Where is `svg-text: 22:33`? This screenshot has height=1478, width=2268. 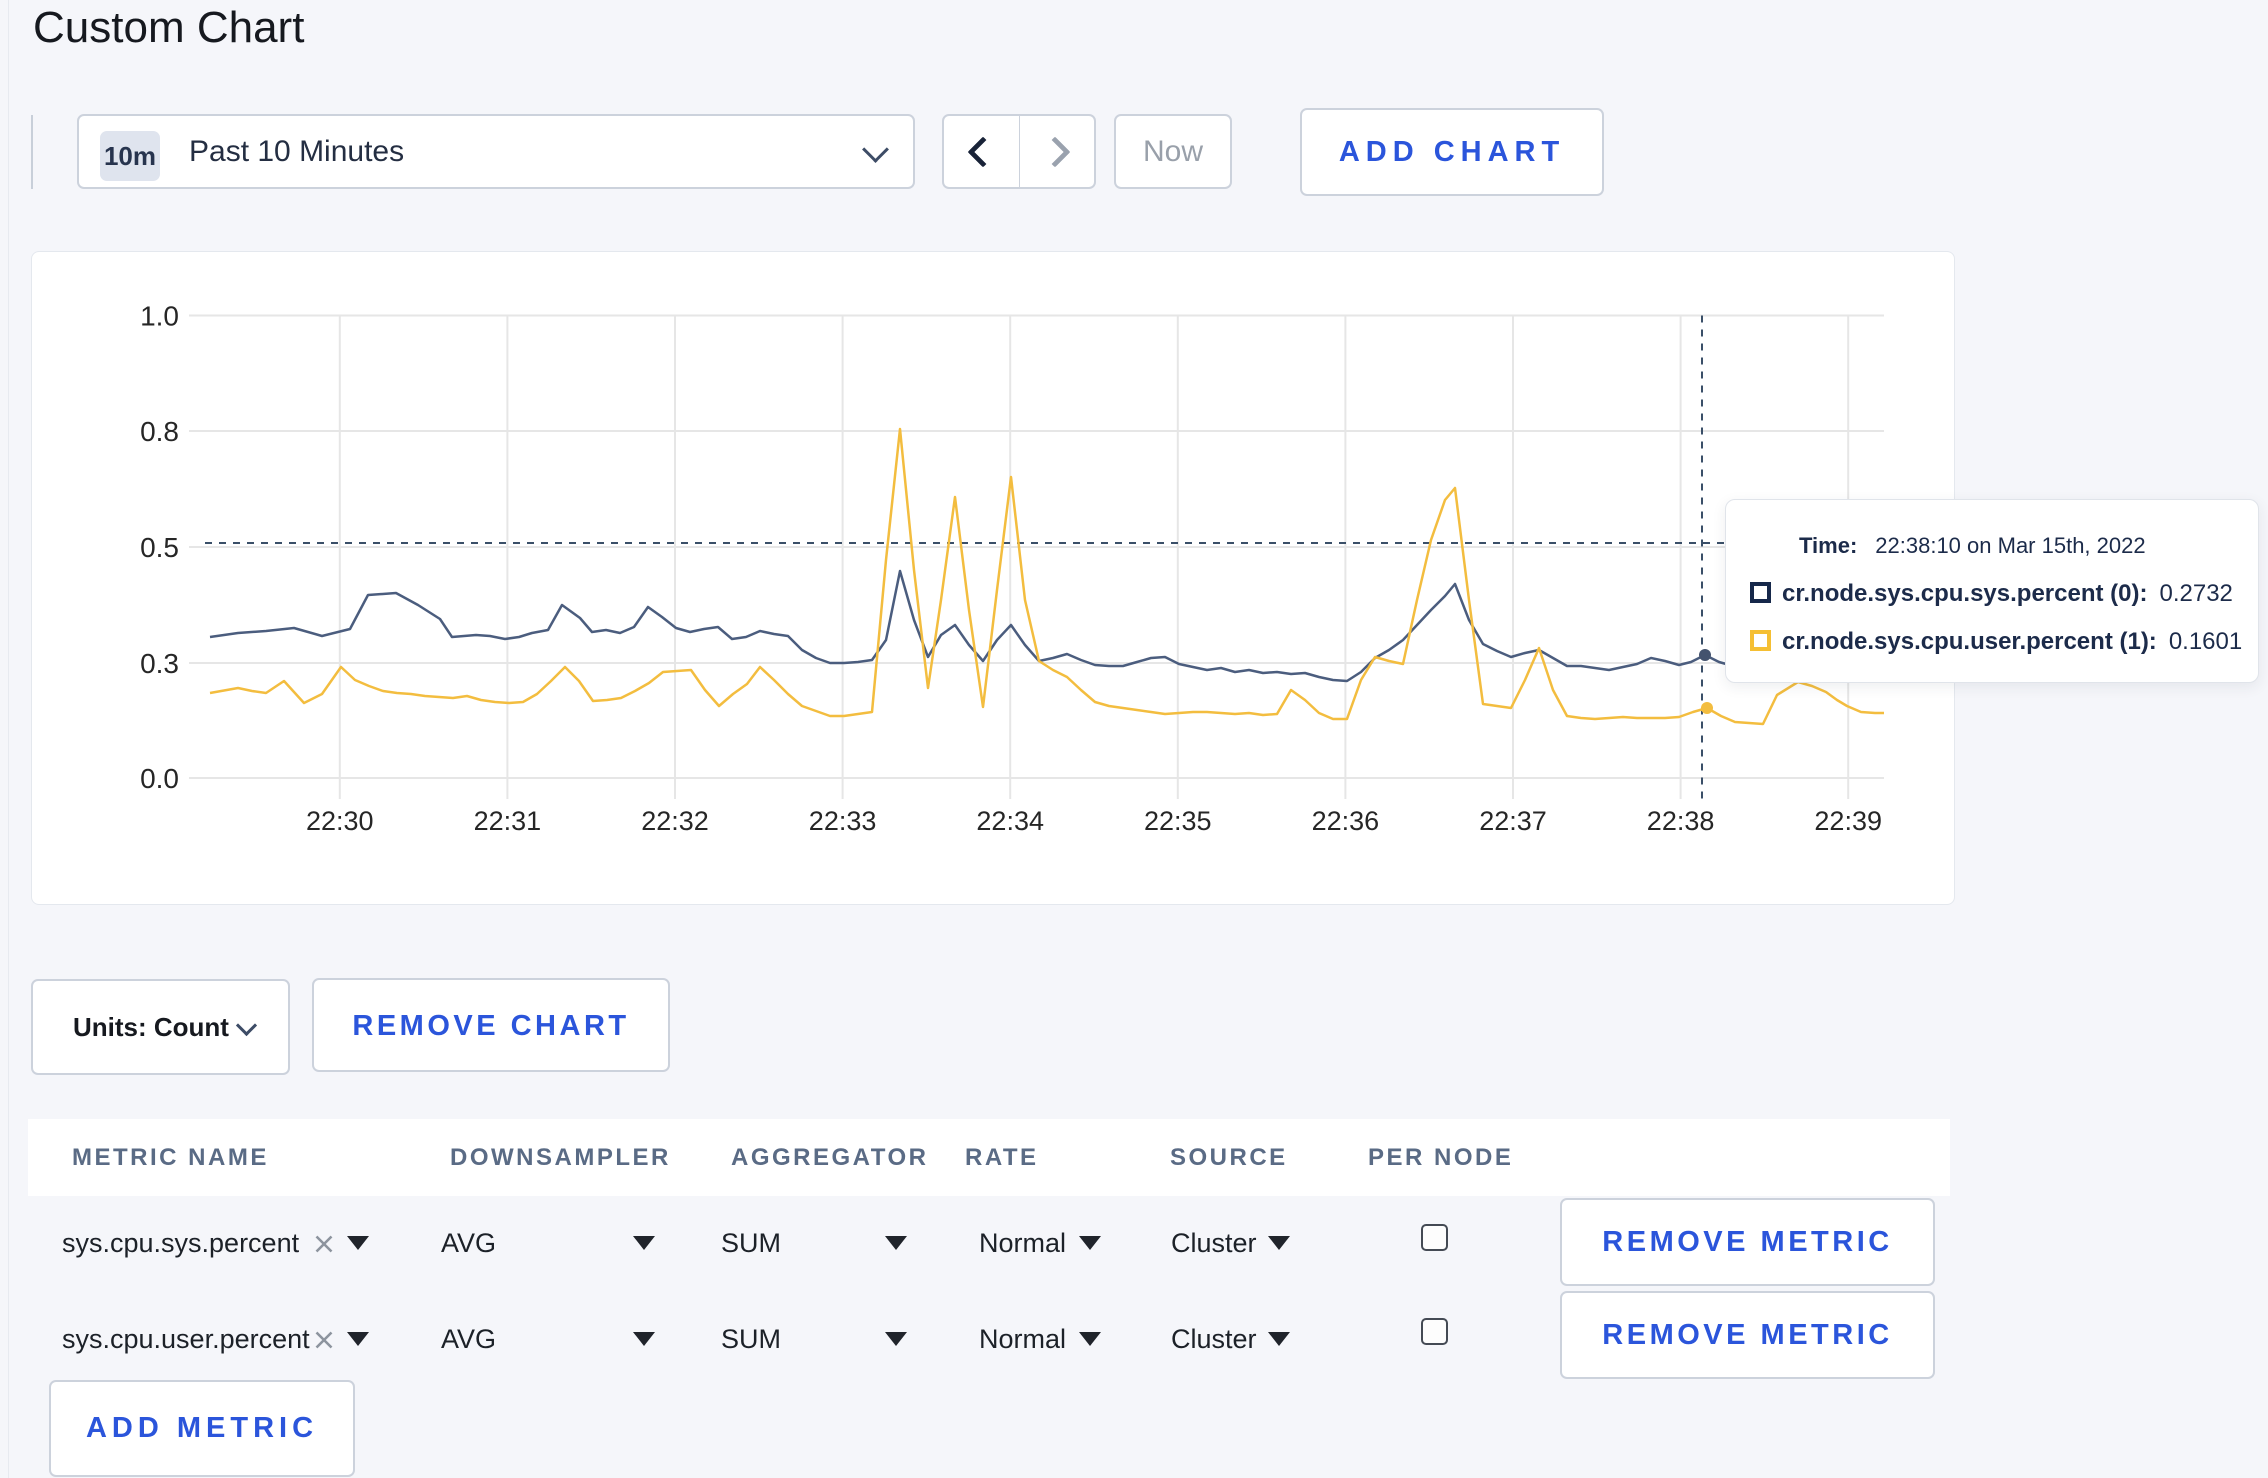
svg-text: 22:33 is located at coordinates (843, 821).